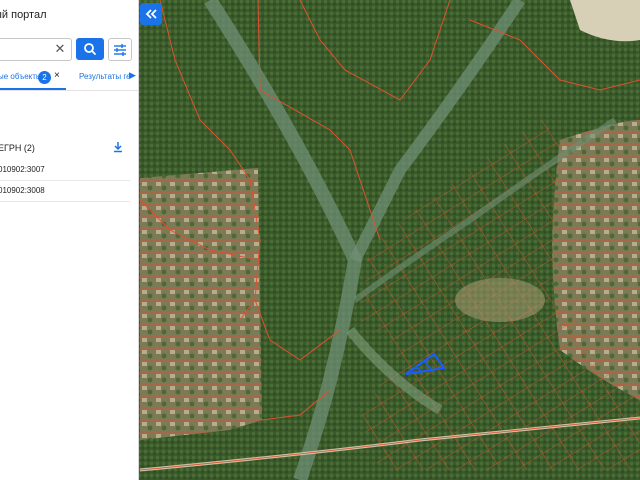  What do you see at coordinates (132, 75) in the screenshot?
I see `chevron-right-icon: ▶` at bounding box center [132, 75].